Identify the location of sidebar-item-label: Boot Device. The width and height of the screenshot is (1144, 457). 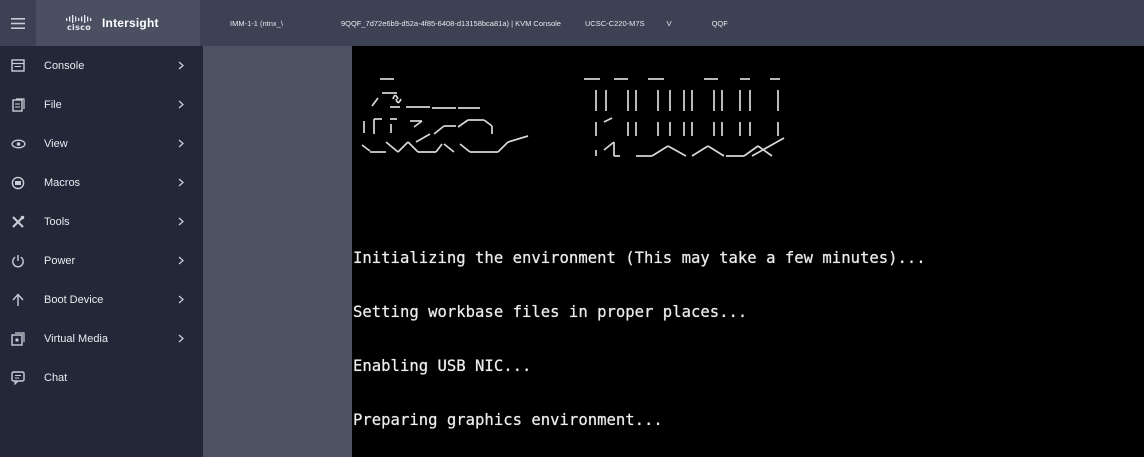
(74, 299).